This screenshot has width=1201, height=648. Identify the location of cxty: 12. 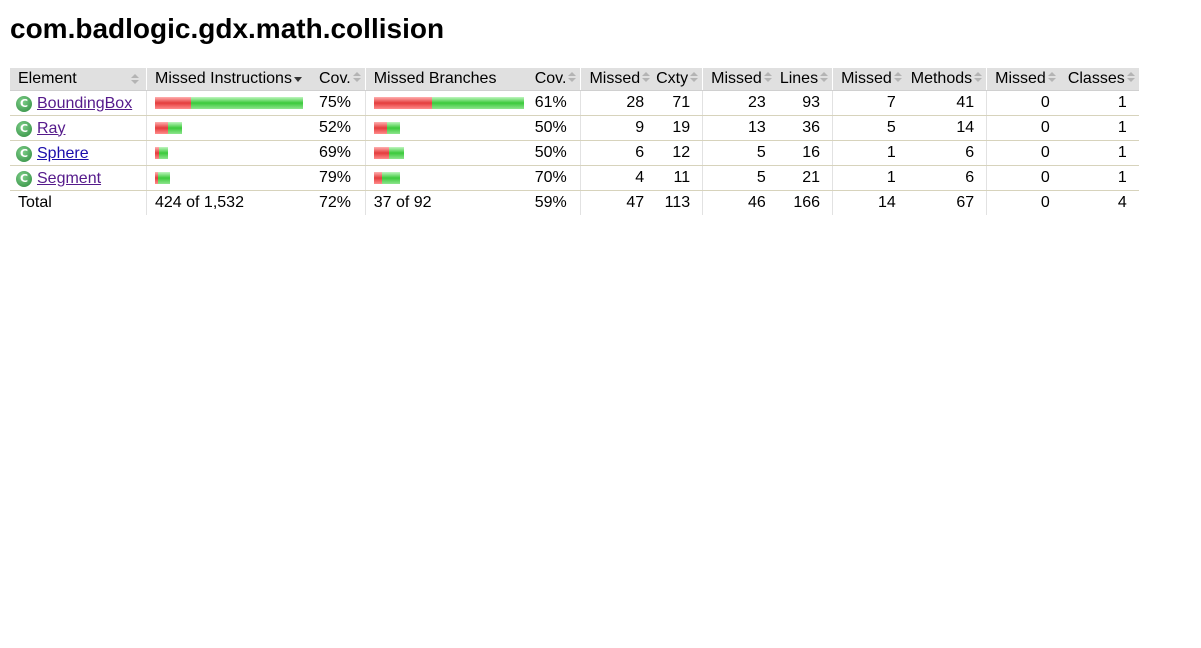
(678, 153).